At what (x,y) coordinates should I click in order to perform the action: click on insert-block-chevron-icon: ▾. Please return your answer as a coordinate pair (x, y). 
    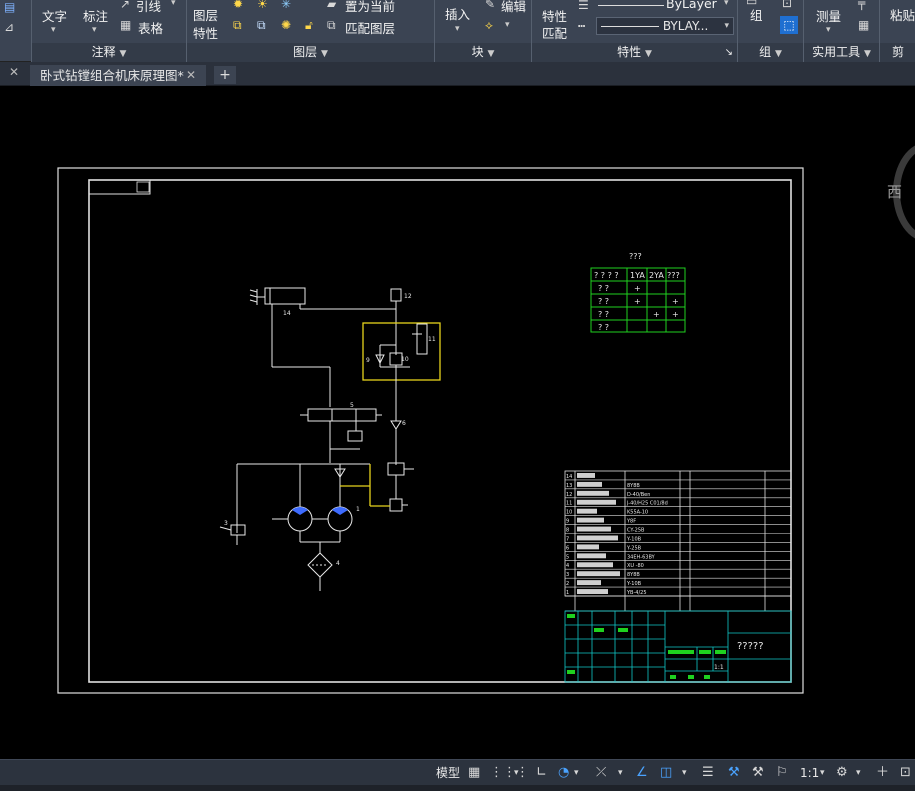
    Looking at the image, I should click on (457, 29).